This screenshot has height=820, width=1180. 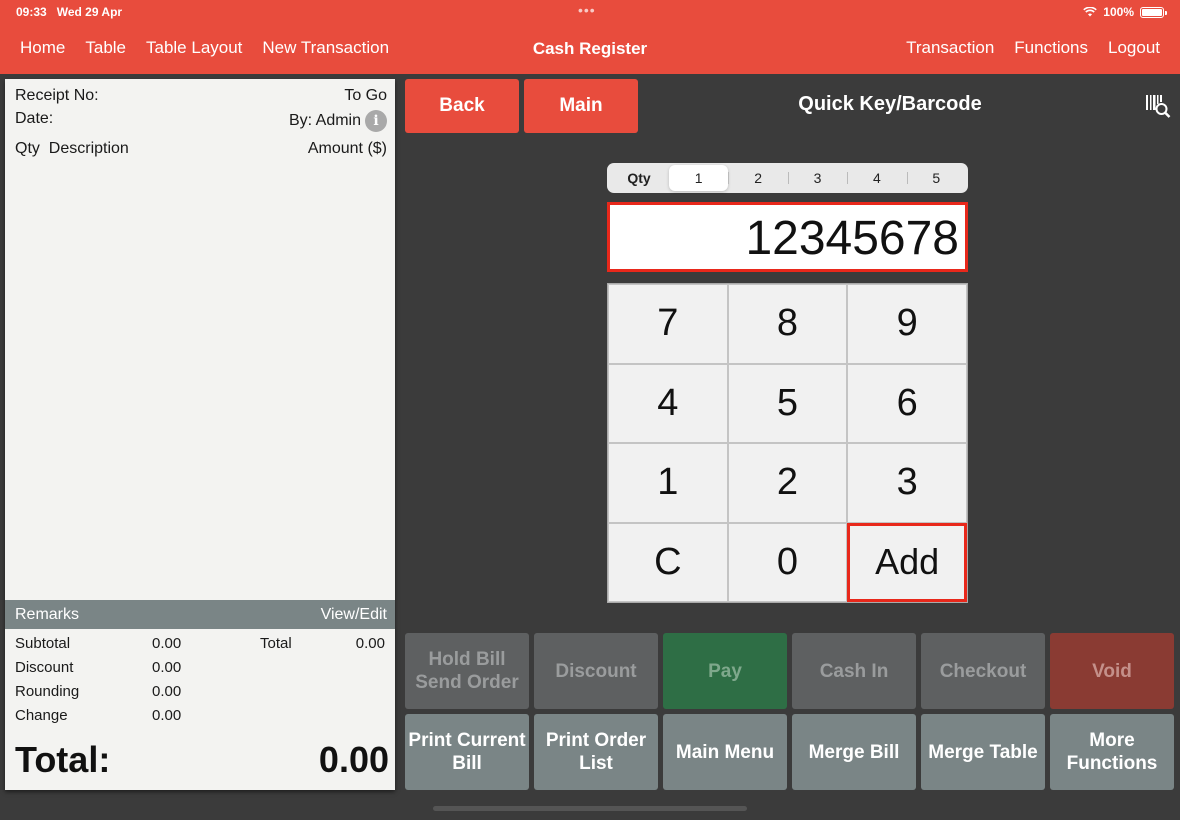 I want to click on hold-bill-text: Hold Bill, so click(x=467, y=659).